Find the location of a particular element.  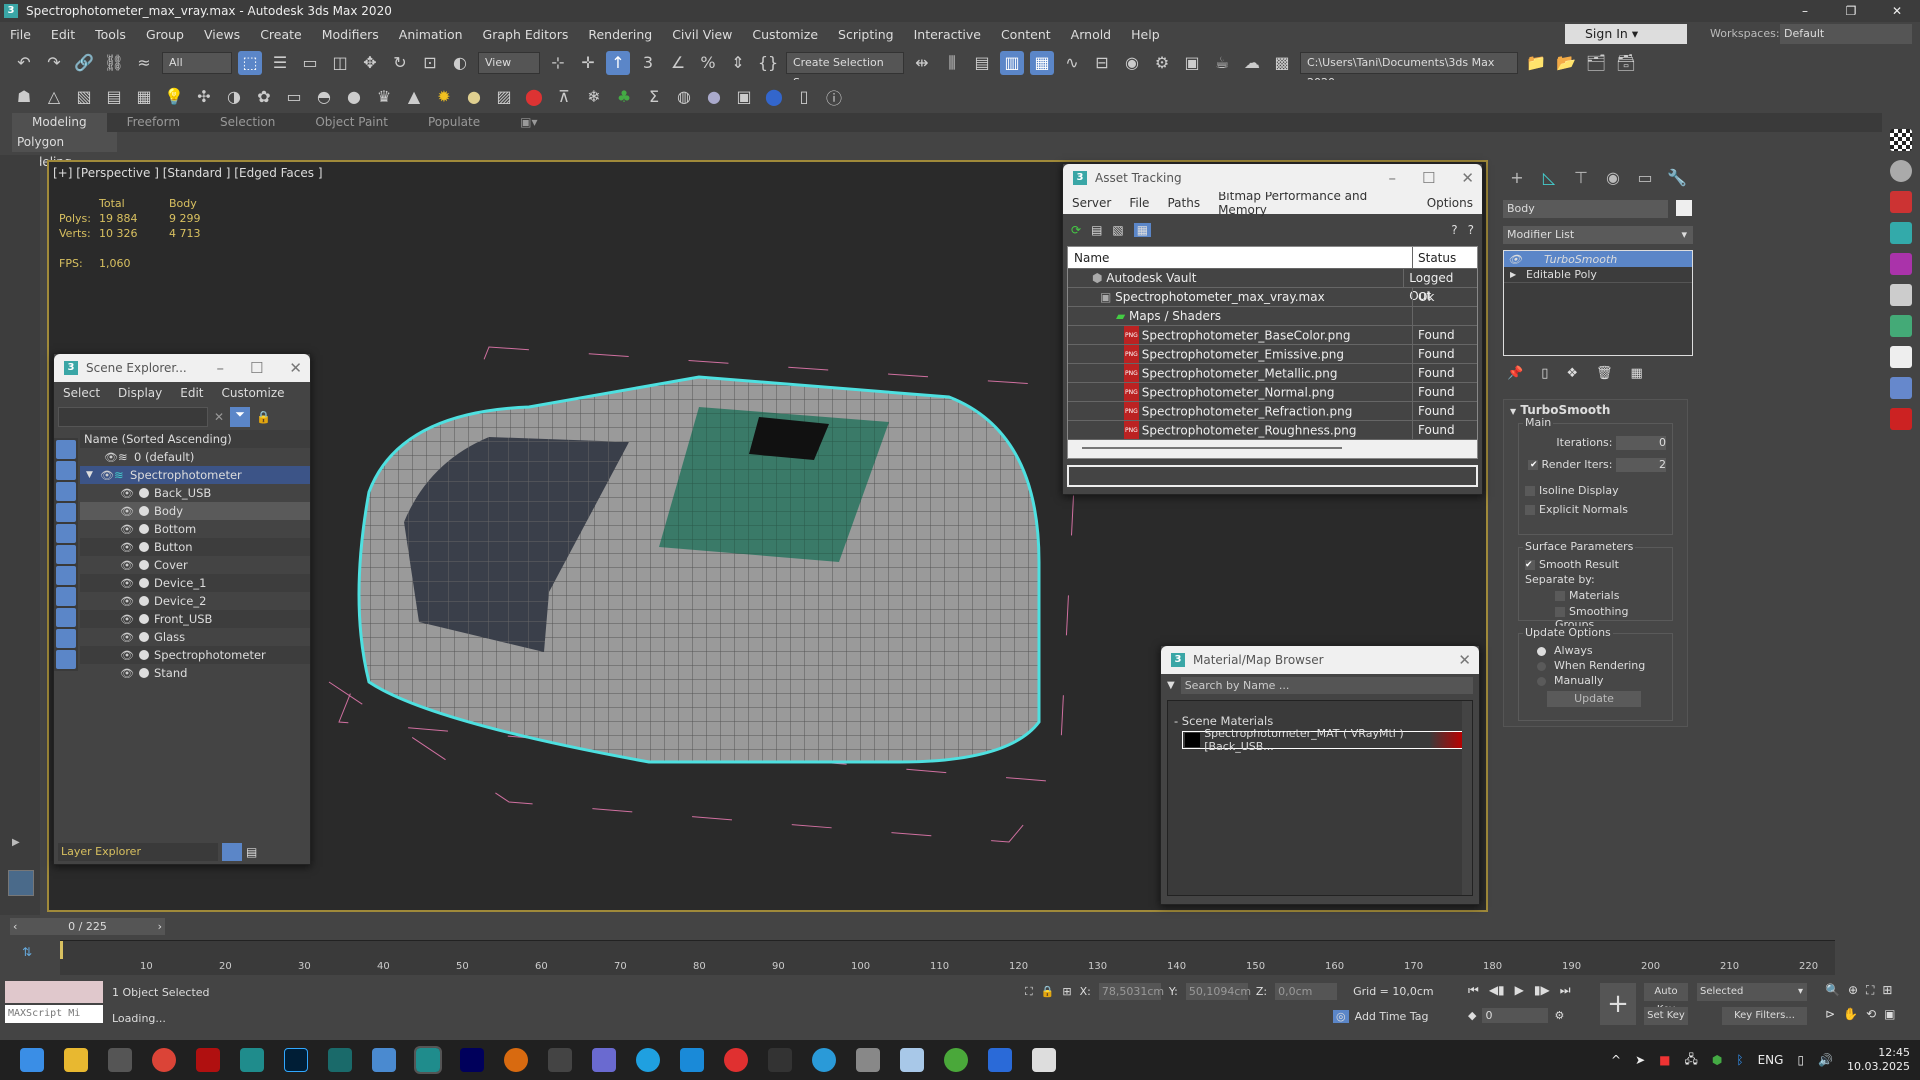

shapes-filter-icon is located at coordinates (66, 470).